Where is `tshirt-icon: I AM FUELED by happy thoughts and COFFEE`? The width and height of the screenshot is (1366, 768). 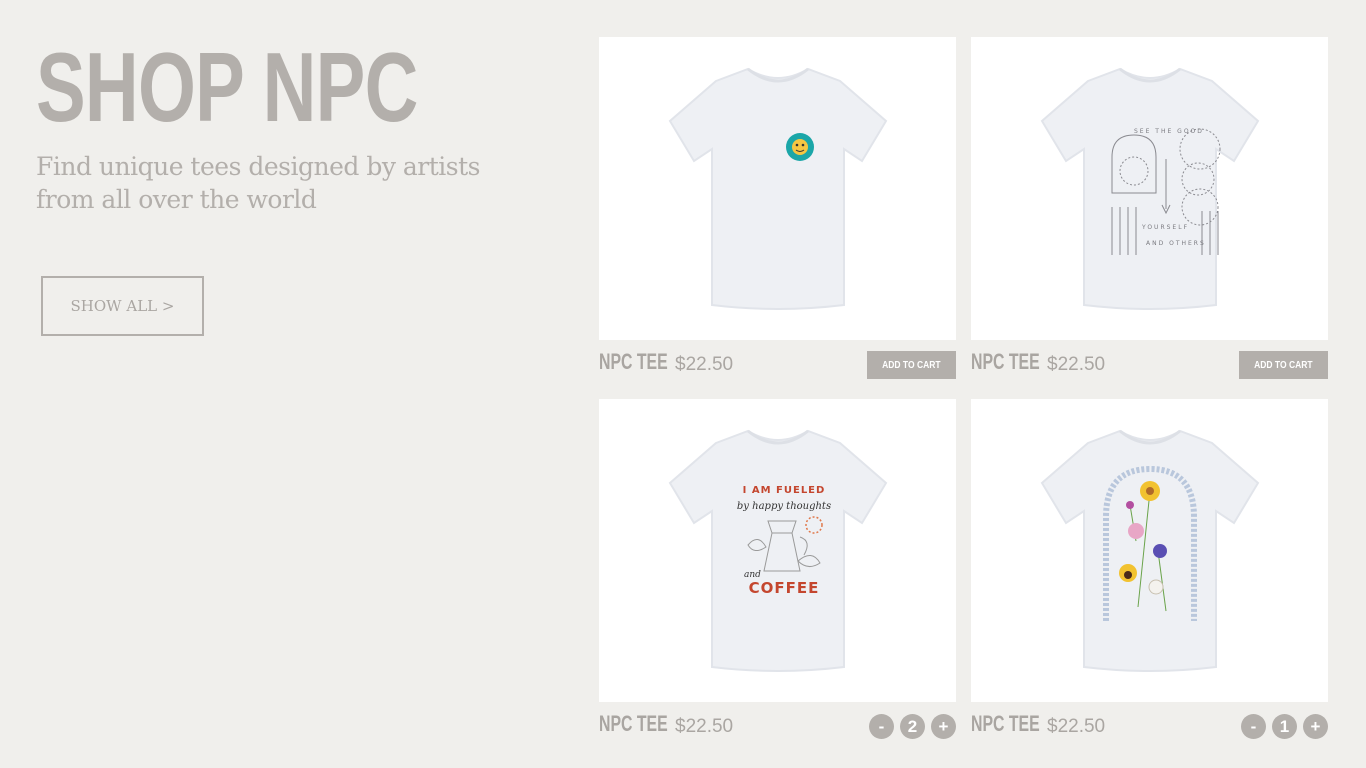
tshirt-icon: I AM FUELED by happy thoughts and COFFEE is located at coordinates (777, 550).